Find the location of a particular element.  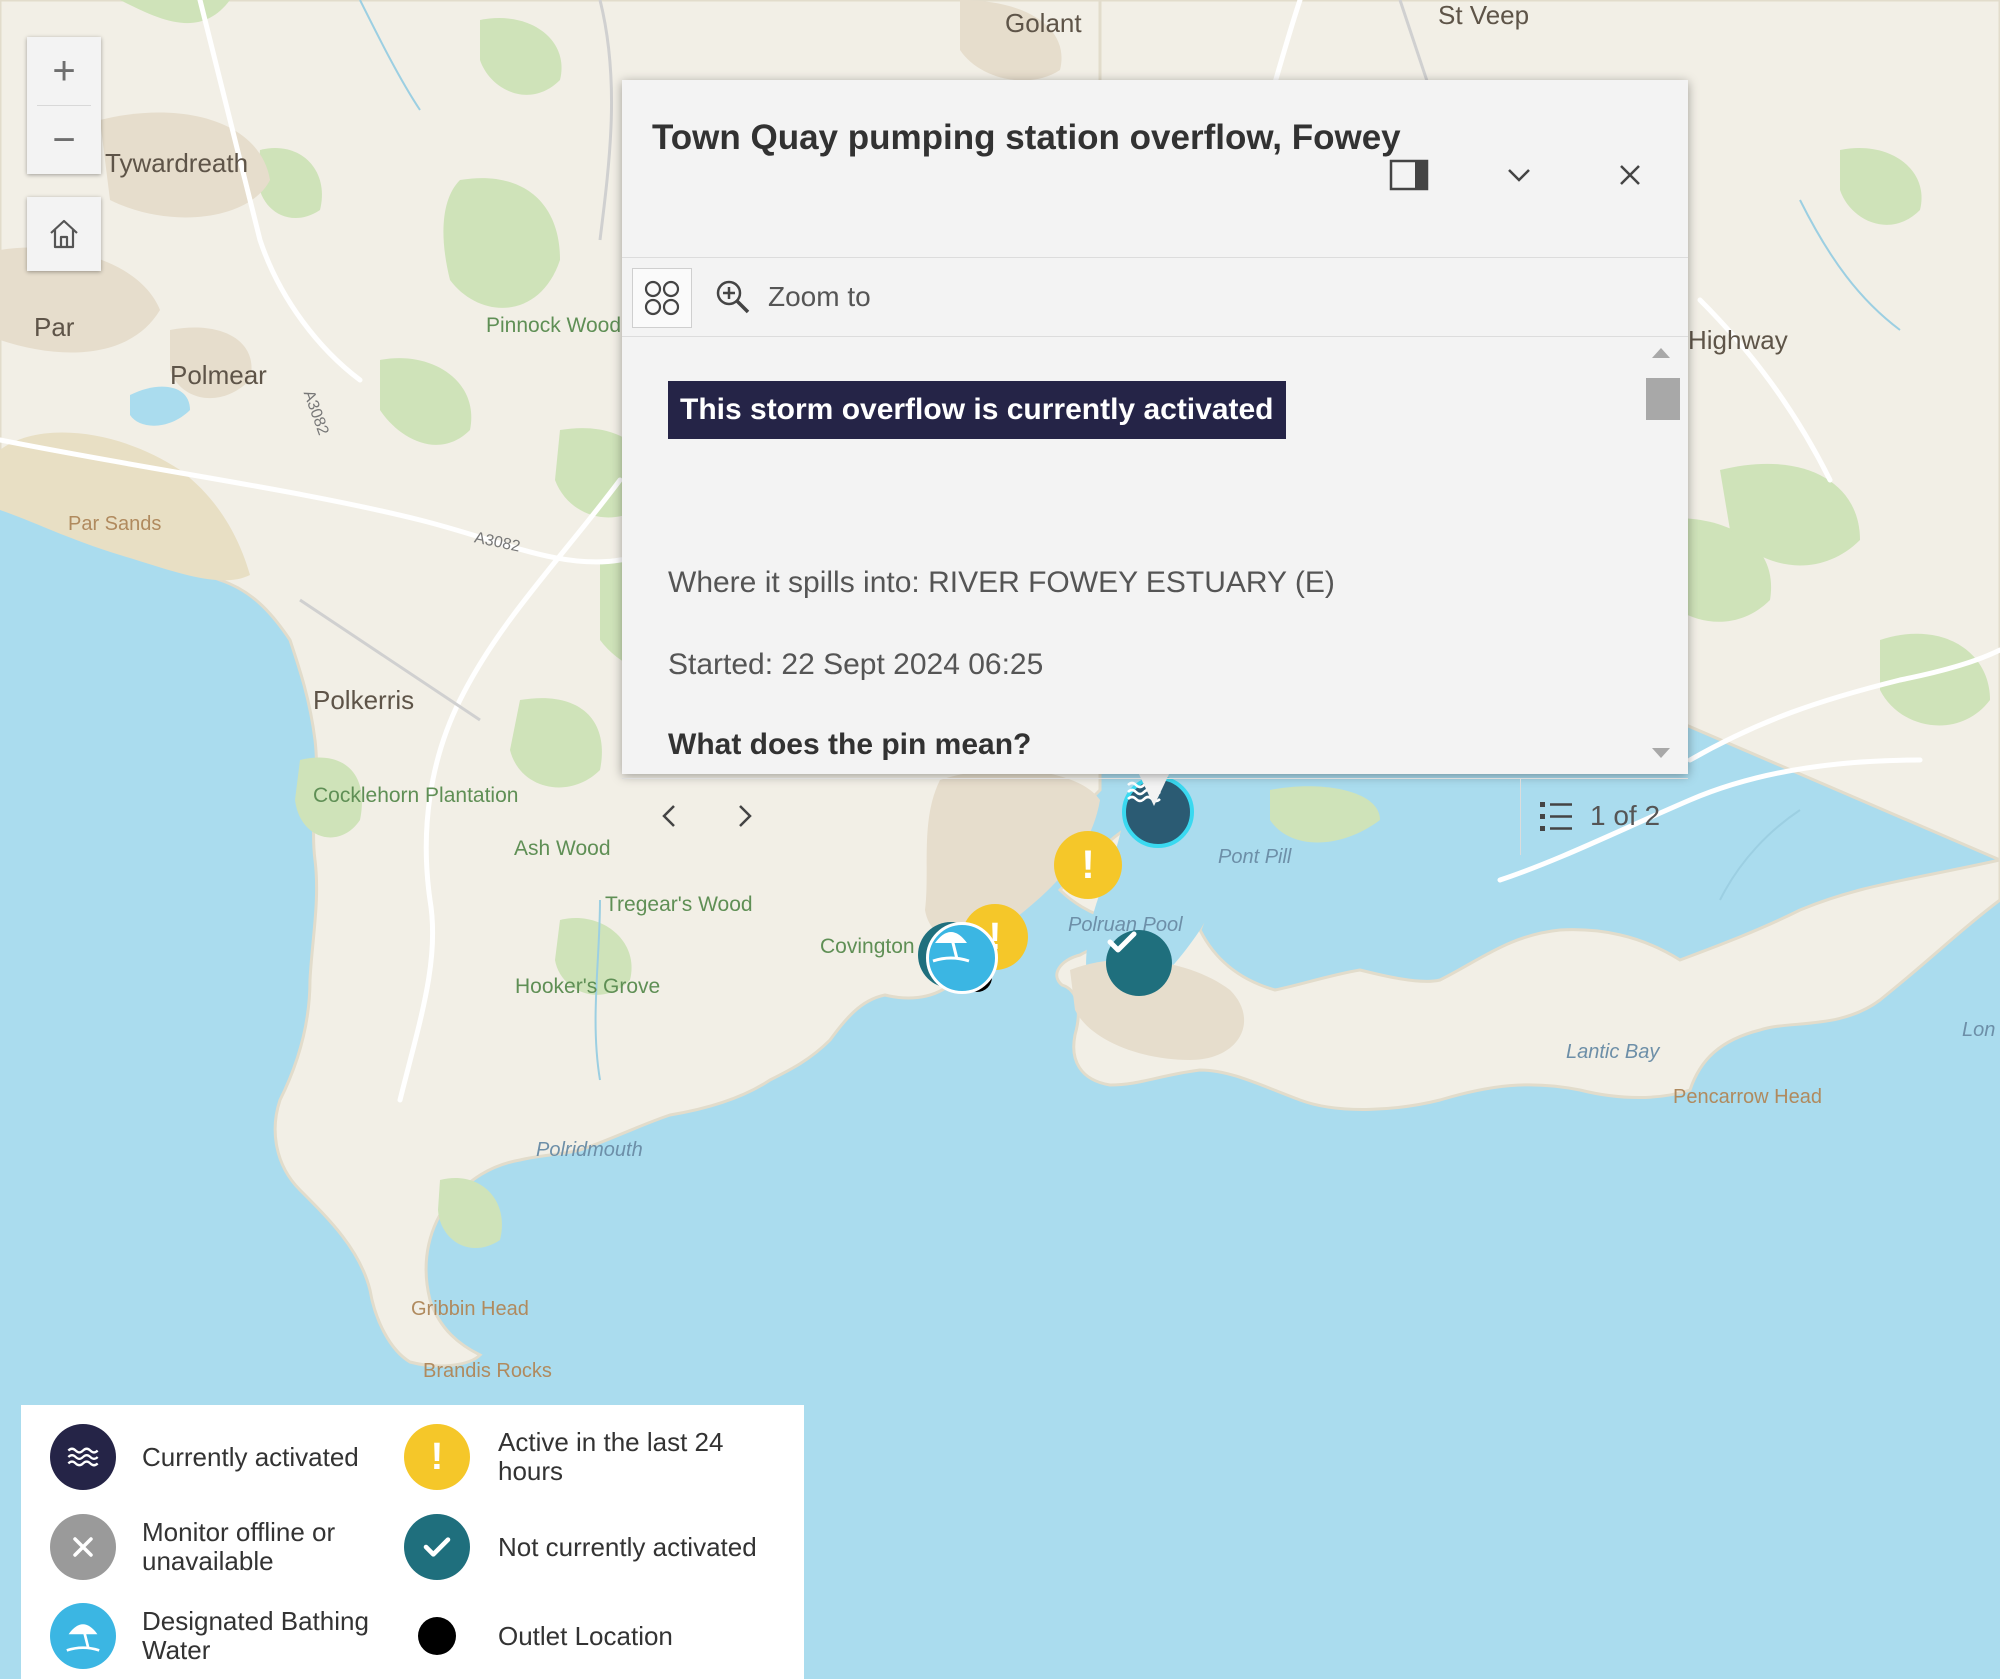

legend-item-not-currently-activated: Not currently activated is located at coordinates (594, 1547).